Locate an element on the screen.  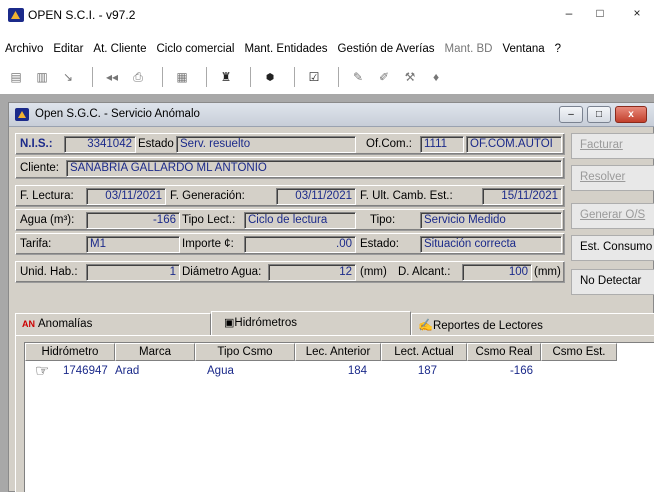
estado-label: Estado is located at coordinates (156, 144).